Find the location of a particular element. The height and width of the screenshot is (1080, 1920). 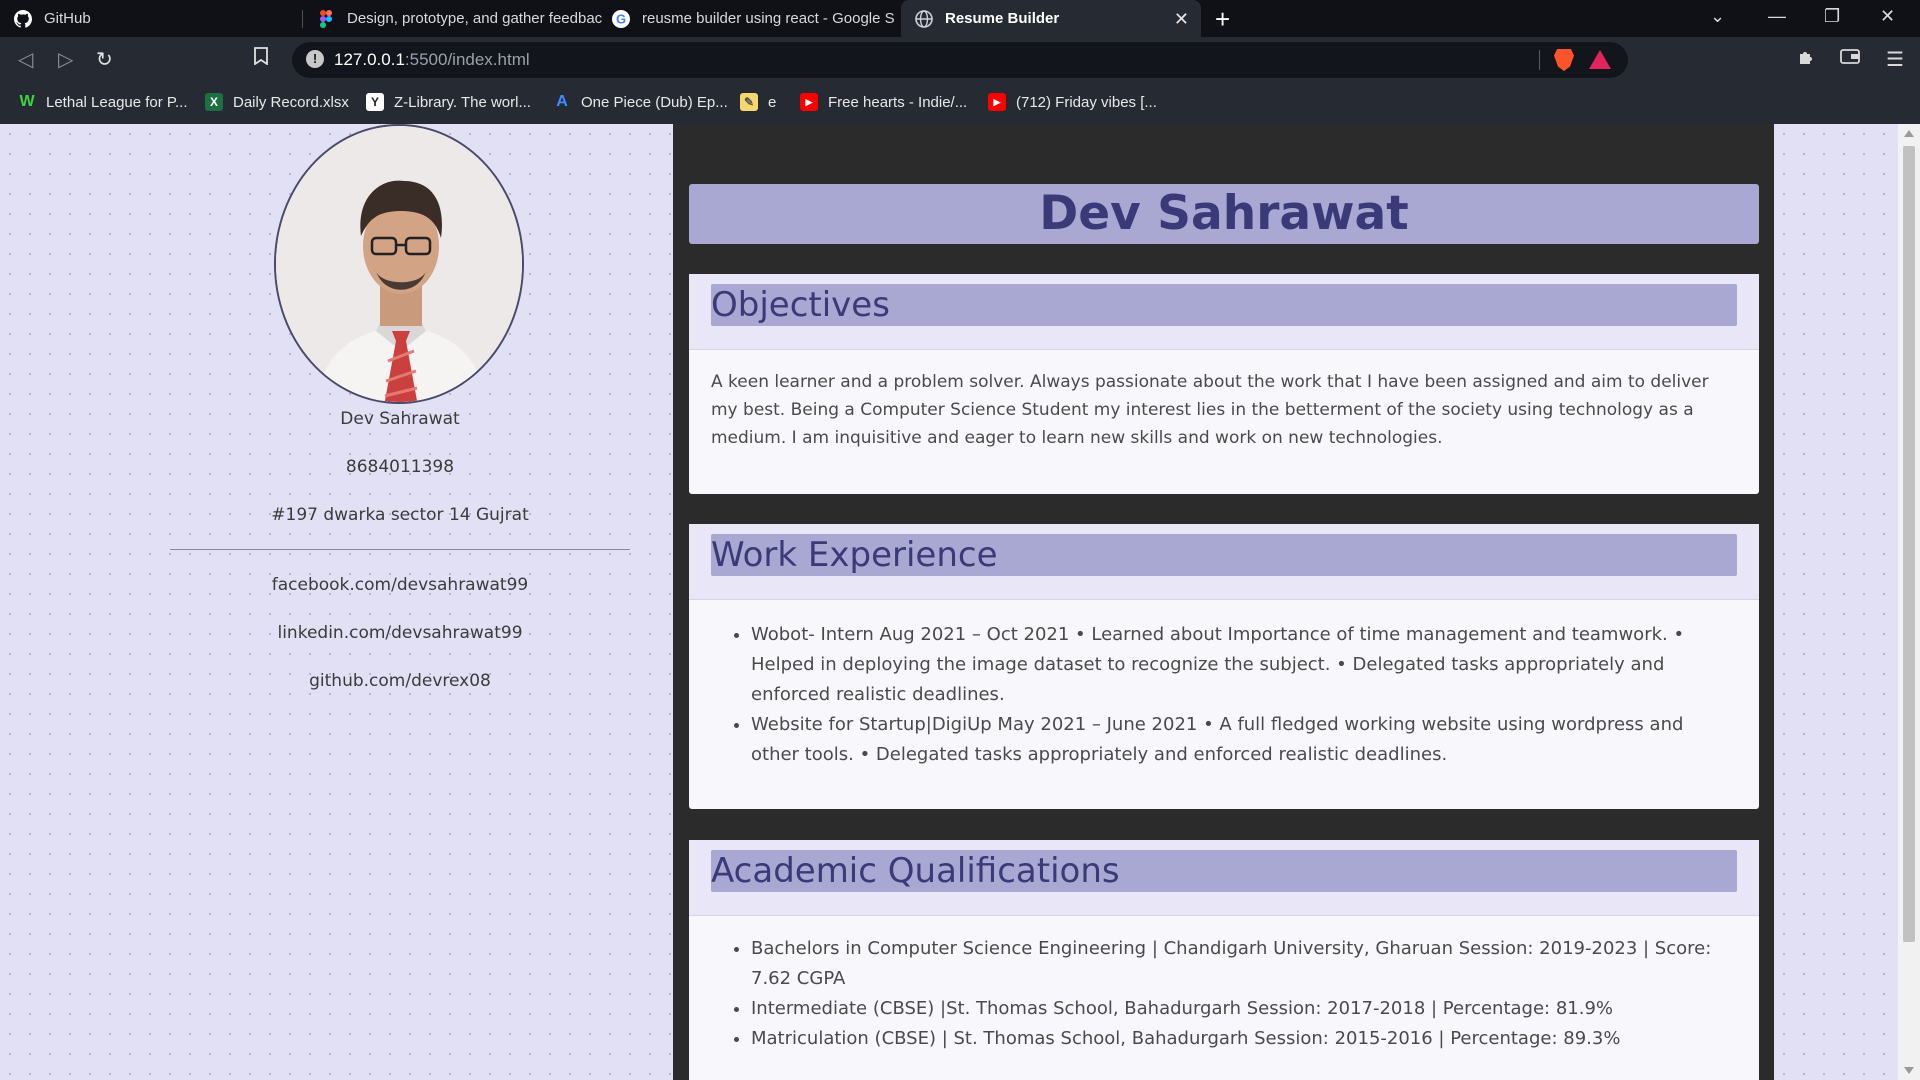

brave-rewards-icon is located at coordinates (1600, 59).